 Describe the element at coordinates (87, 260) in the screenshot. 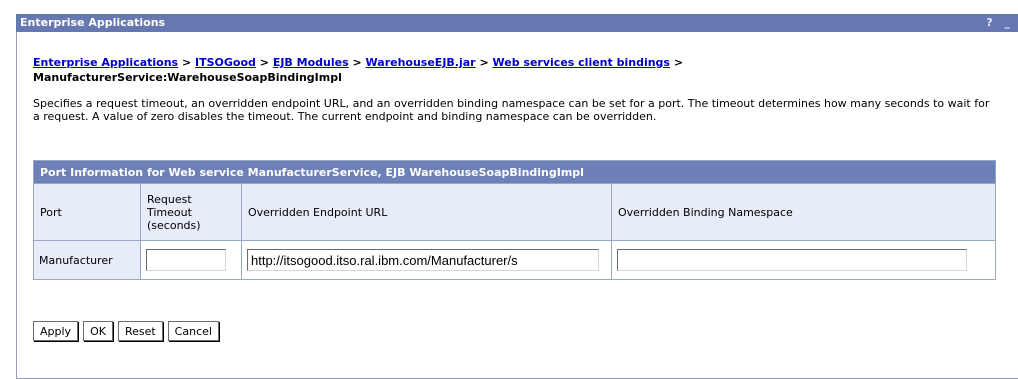

I see `port-name-cell: Manufacturer` at that location.